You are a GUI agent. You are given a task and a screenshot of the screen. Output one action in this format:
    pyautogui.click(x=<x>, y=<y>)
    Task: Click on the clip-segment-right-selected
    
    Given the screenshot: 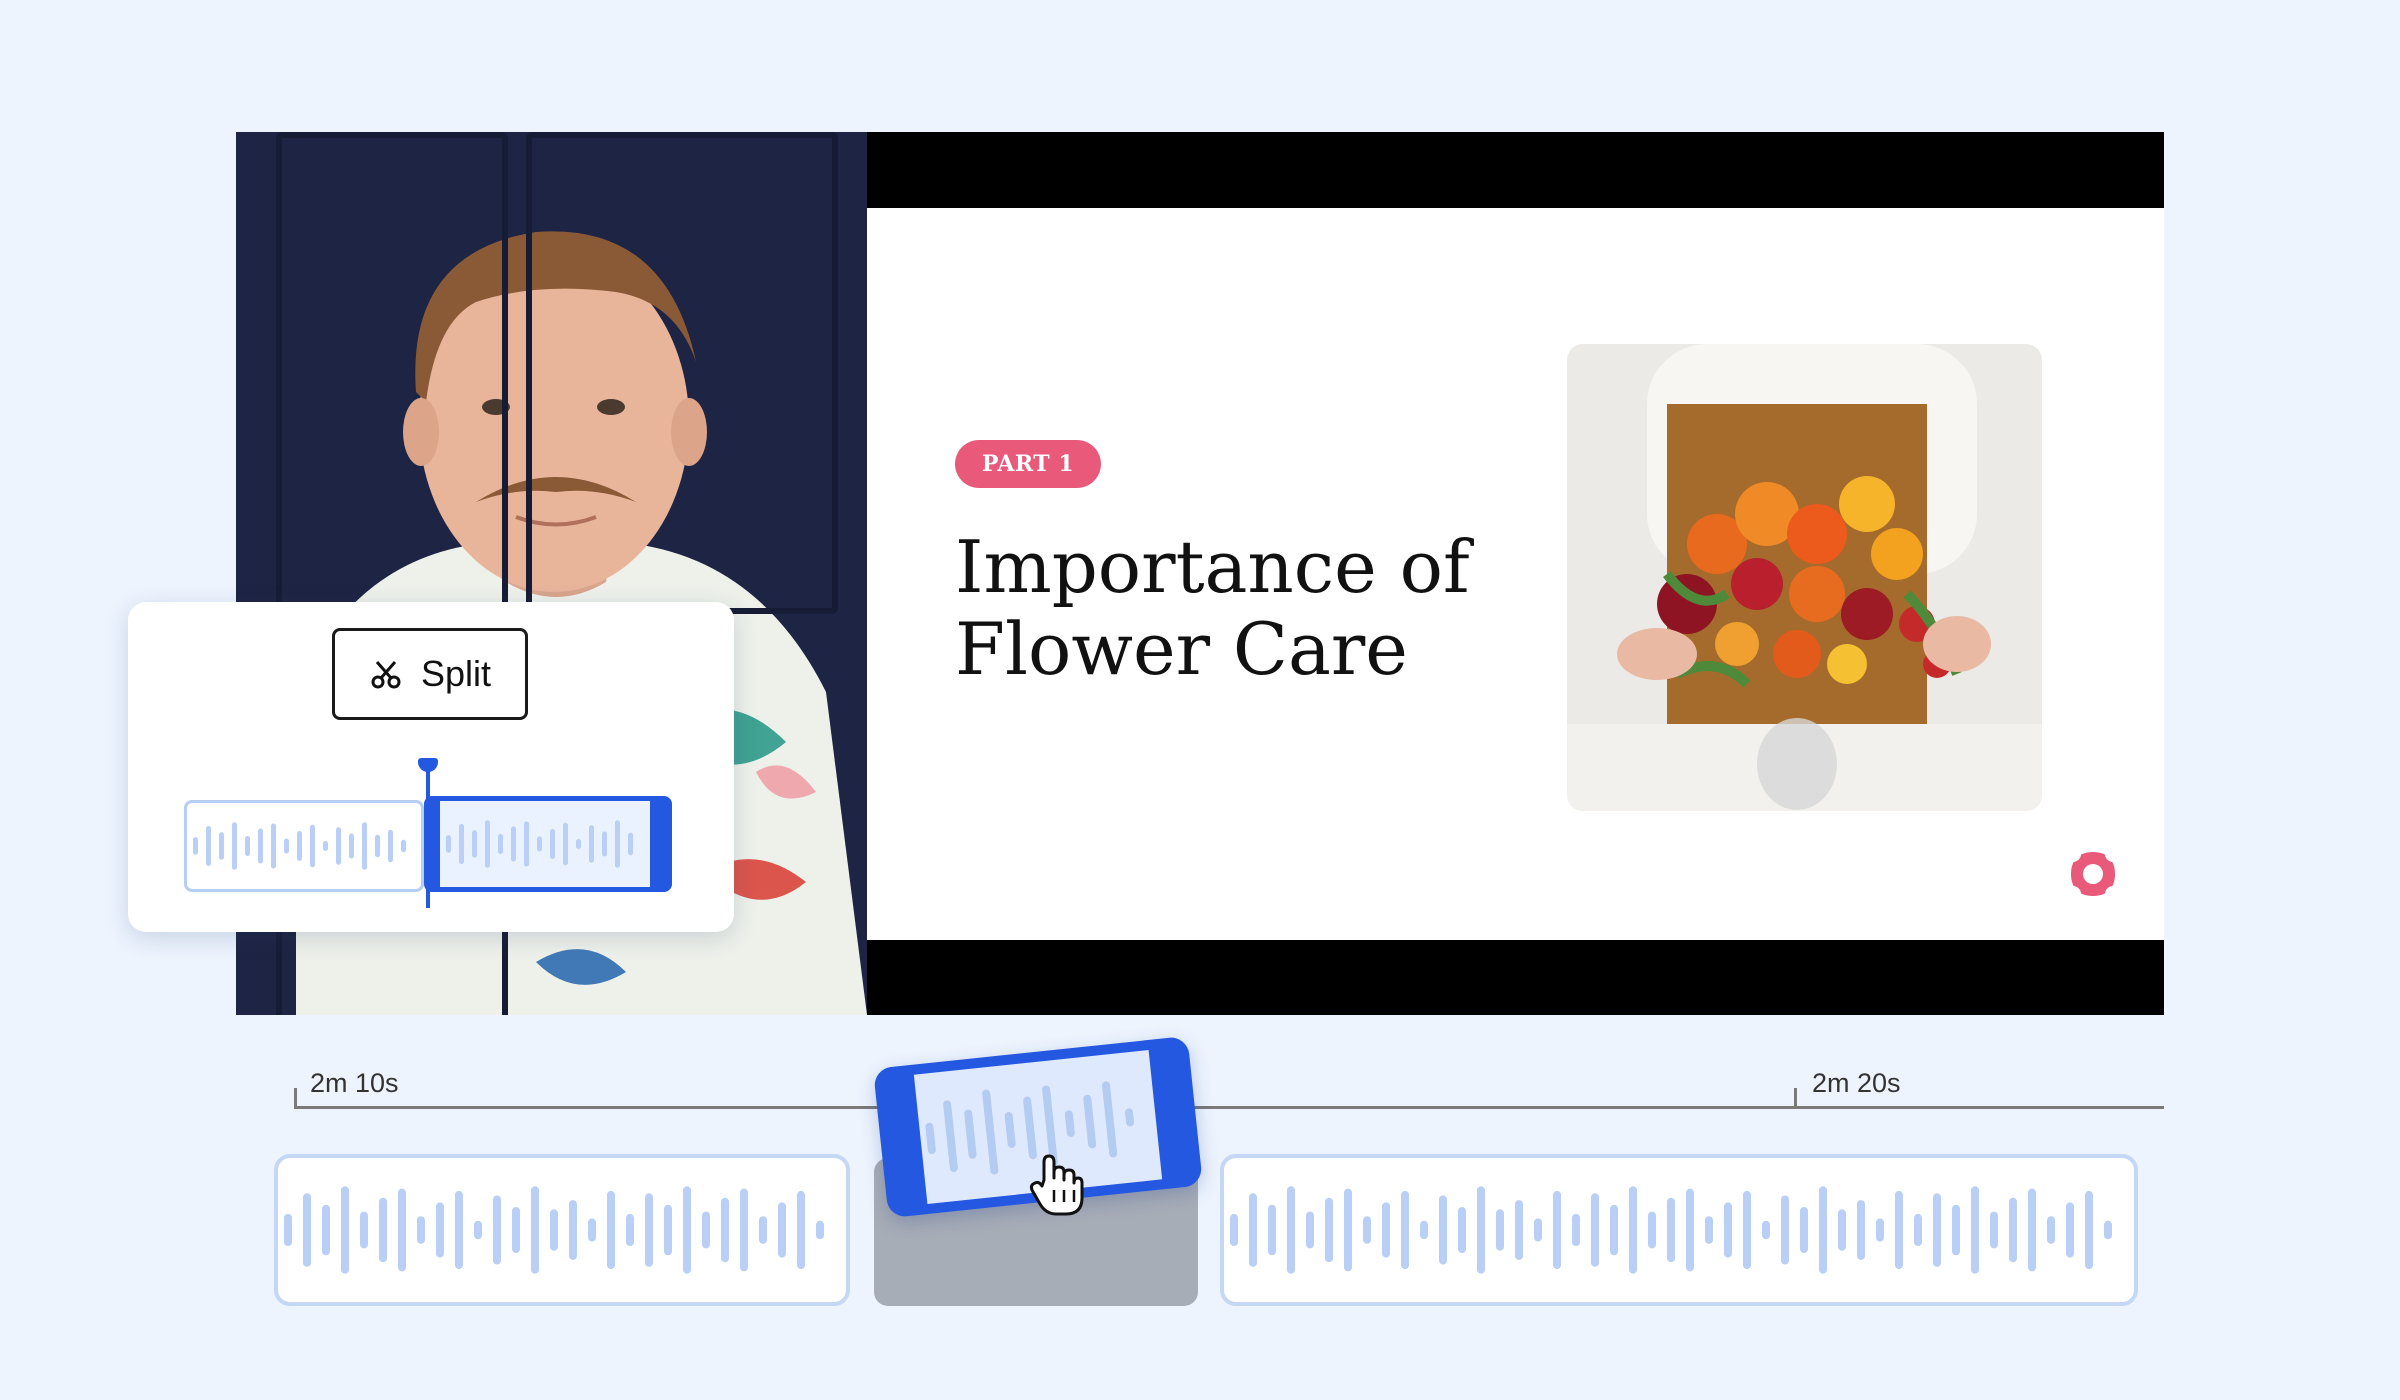 What is the action you would take?
    pyautogui.click(x=548, y=844)
    